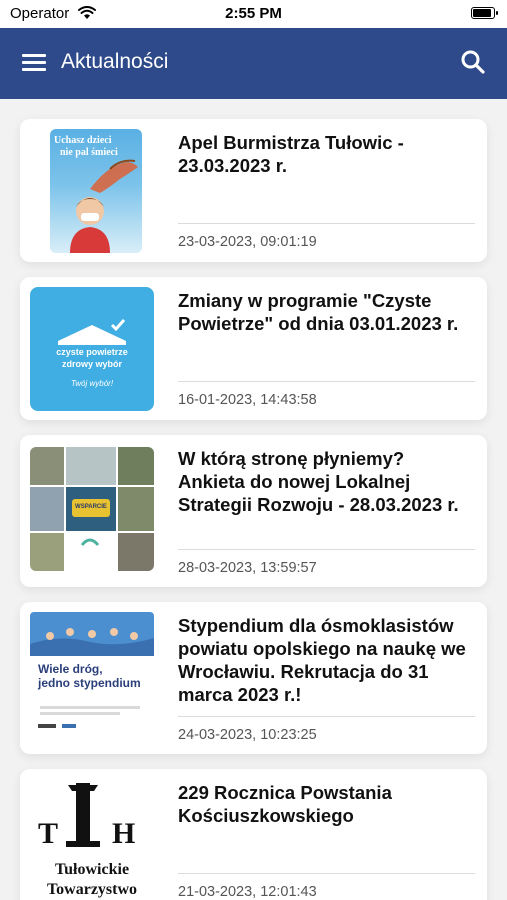  I want to click on article-thumbnail: Wiele dróg, jedno stypendium, so click(92, 674).